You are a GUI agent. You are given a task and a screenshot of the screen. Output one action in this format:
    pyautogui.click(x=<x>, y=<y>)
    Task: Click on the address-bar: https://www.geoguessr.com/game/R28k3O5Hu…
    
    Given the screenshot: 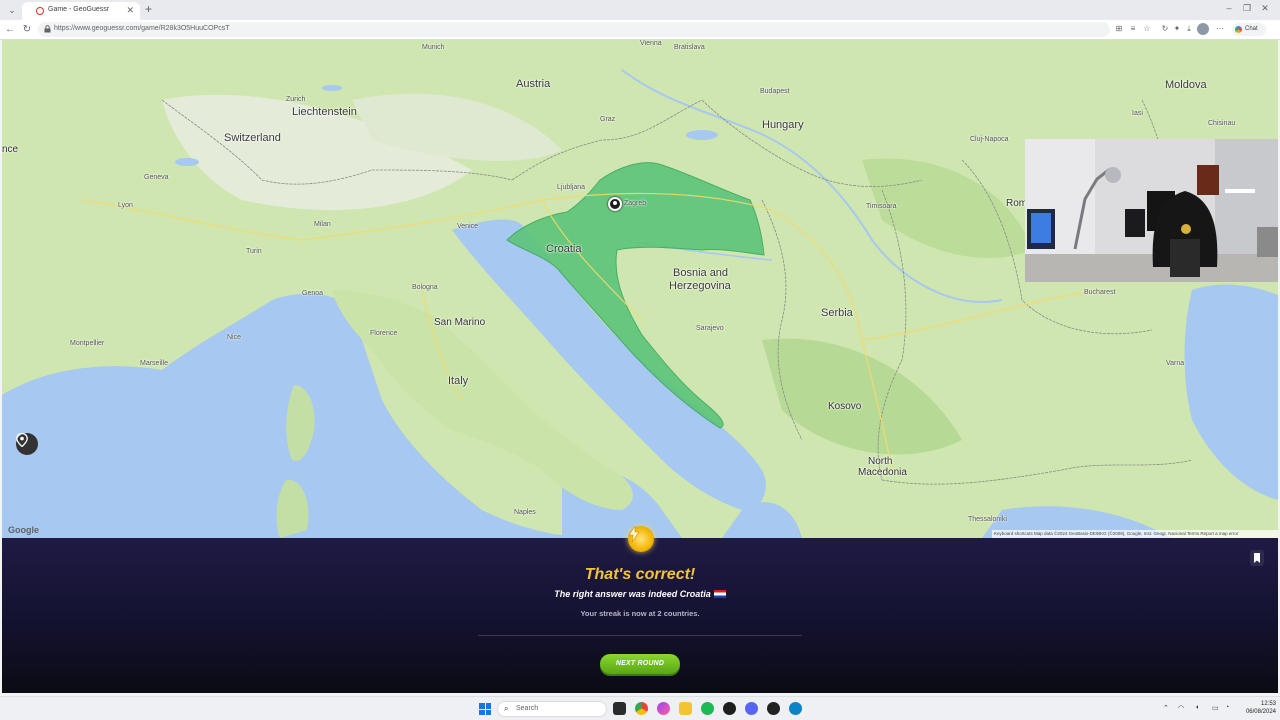 What is the action you would take?
    pyautogui.click(x=574, y=29)
    